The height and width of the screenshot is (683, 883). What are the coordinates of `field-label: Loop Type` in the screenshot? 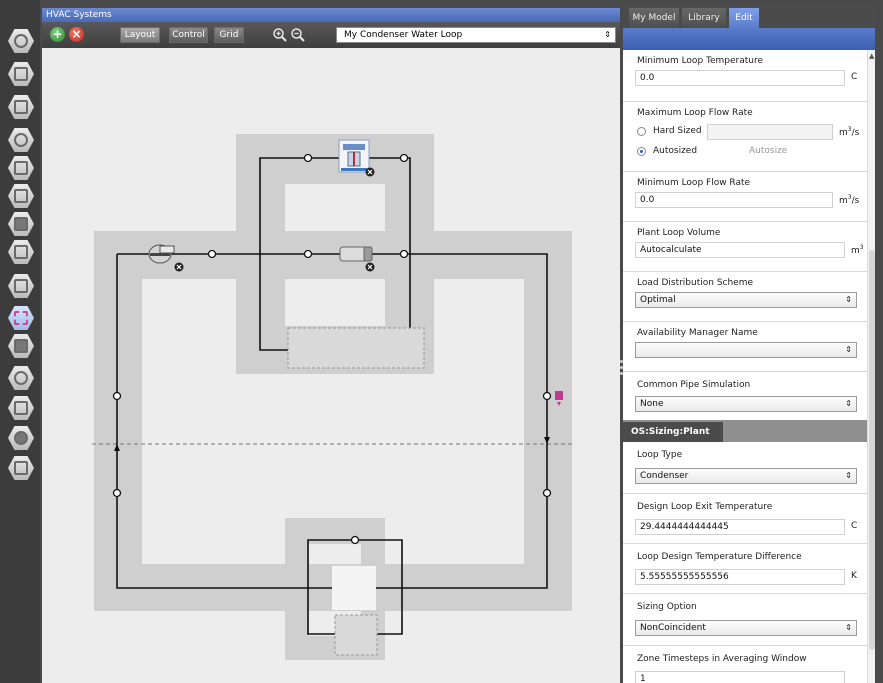 It's located at (660, 455).